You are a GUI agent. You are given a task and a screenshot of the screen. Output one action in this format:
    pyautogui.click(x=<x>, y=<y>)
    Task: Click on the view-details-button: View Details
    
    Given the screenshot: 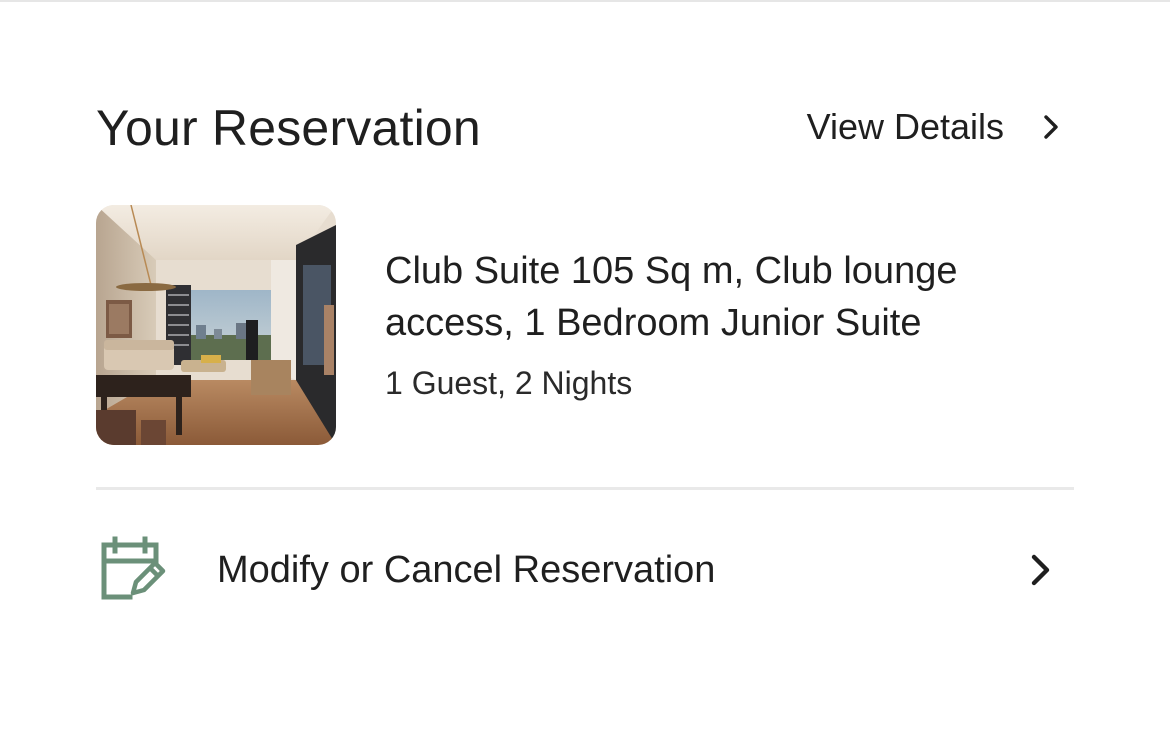 What is the action you would take?
    pyautogui.click(x=935, y=127)
    